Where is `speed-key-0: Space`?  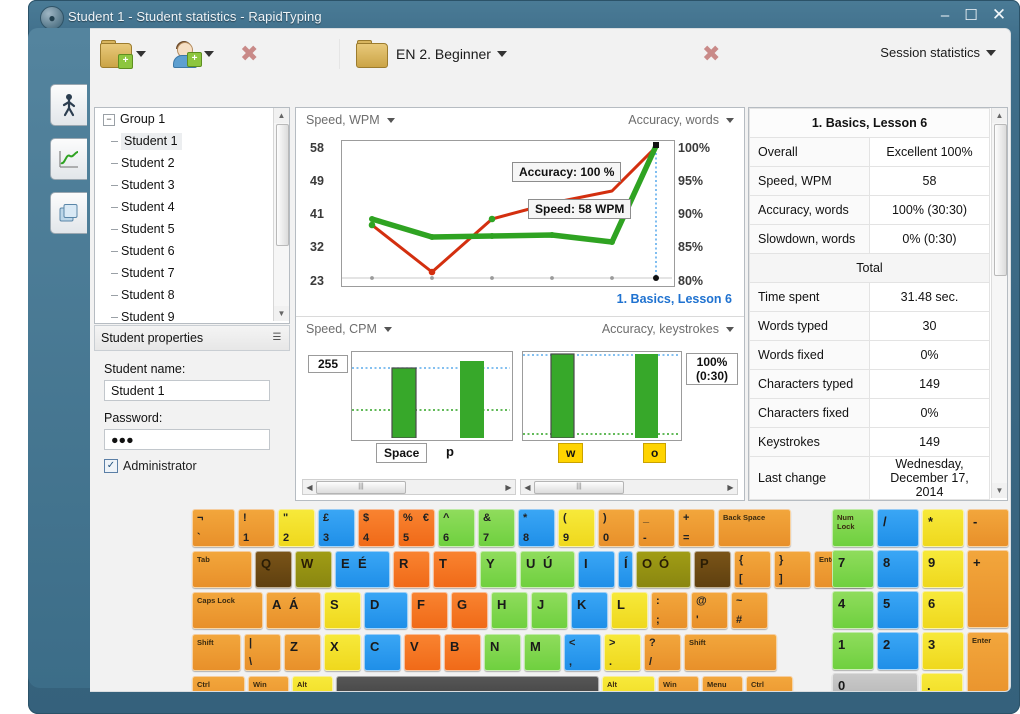 speed-key-0: Space is located at coordinates (402, 453).